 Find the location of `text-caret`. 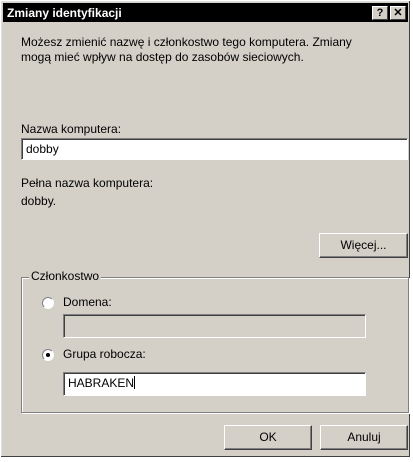

text-caret is located at coordinates (135, 382).